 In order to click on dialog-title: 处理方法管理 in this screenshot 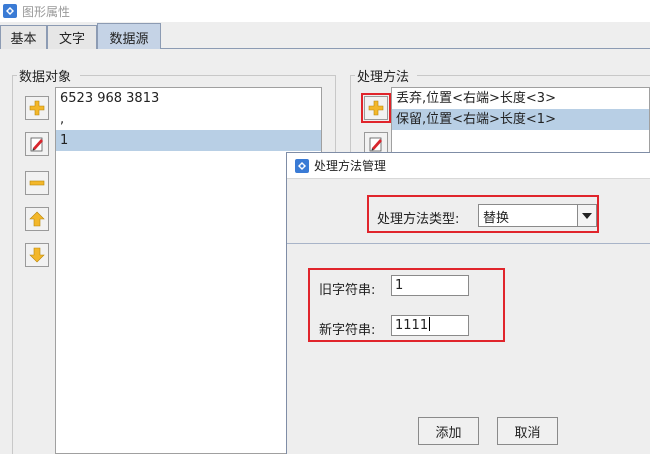, I will do `click(350, 166)`.